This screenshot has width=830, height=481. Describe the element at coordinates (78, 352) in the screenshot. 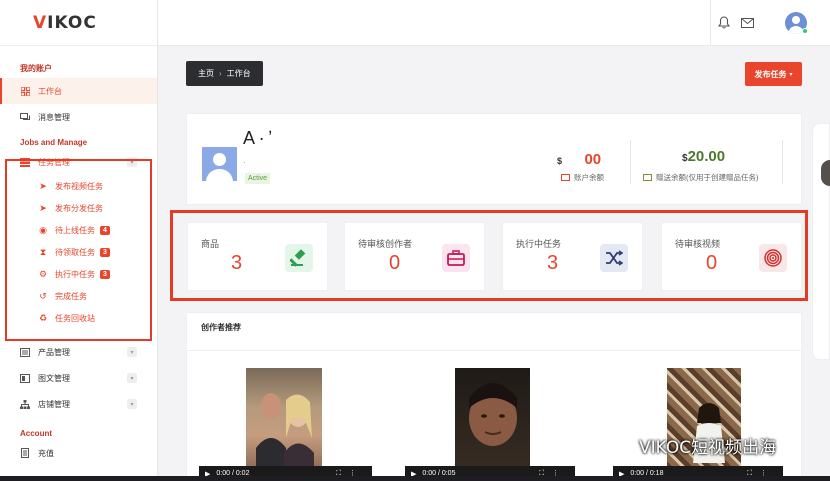

I see `sidebar-item-products: 产品管理 ▾` at that location.